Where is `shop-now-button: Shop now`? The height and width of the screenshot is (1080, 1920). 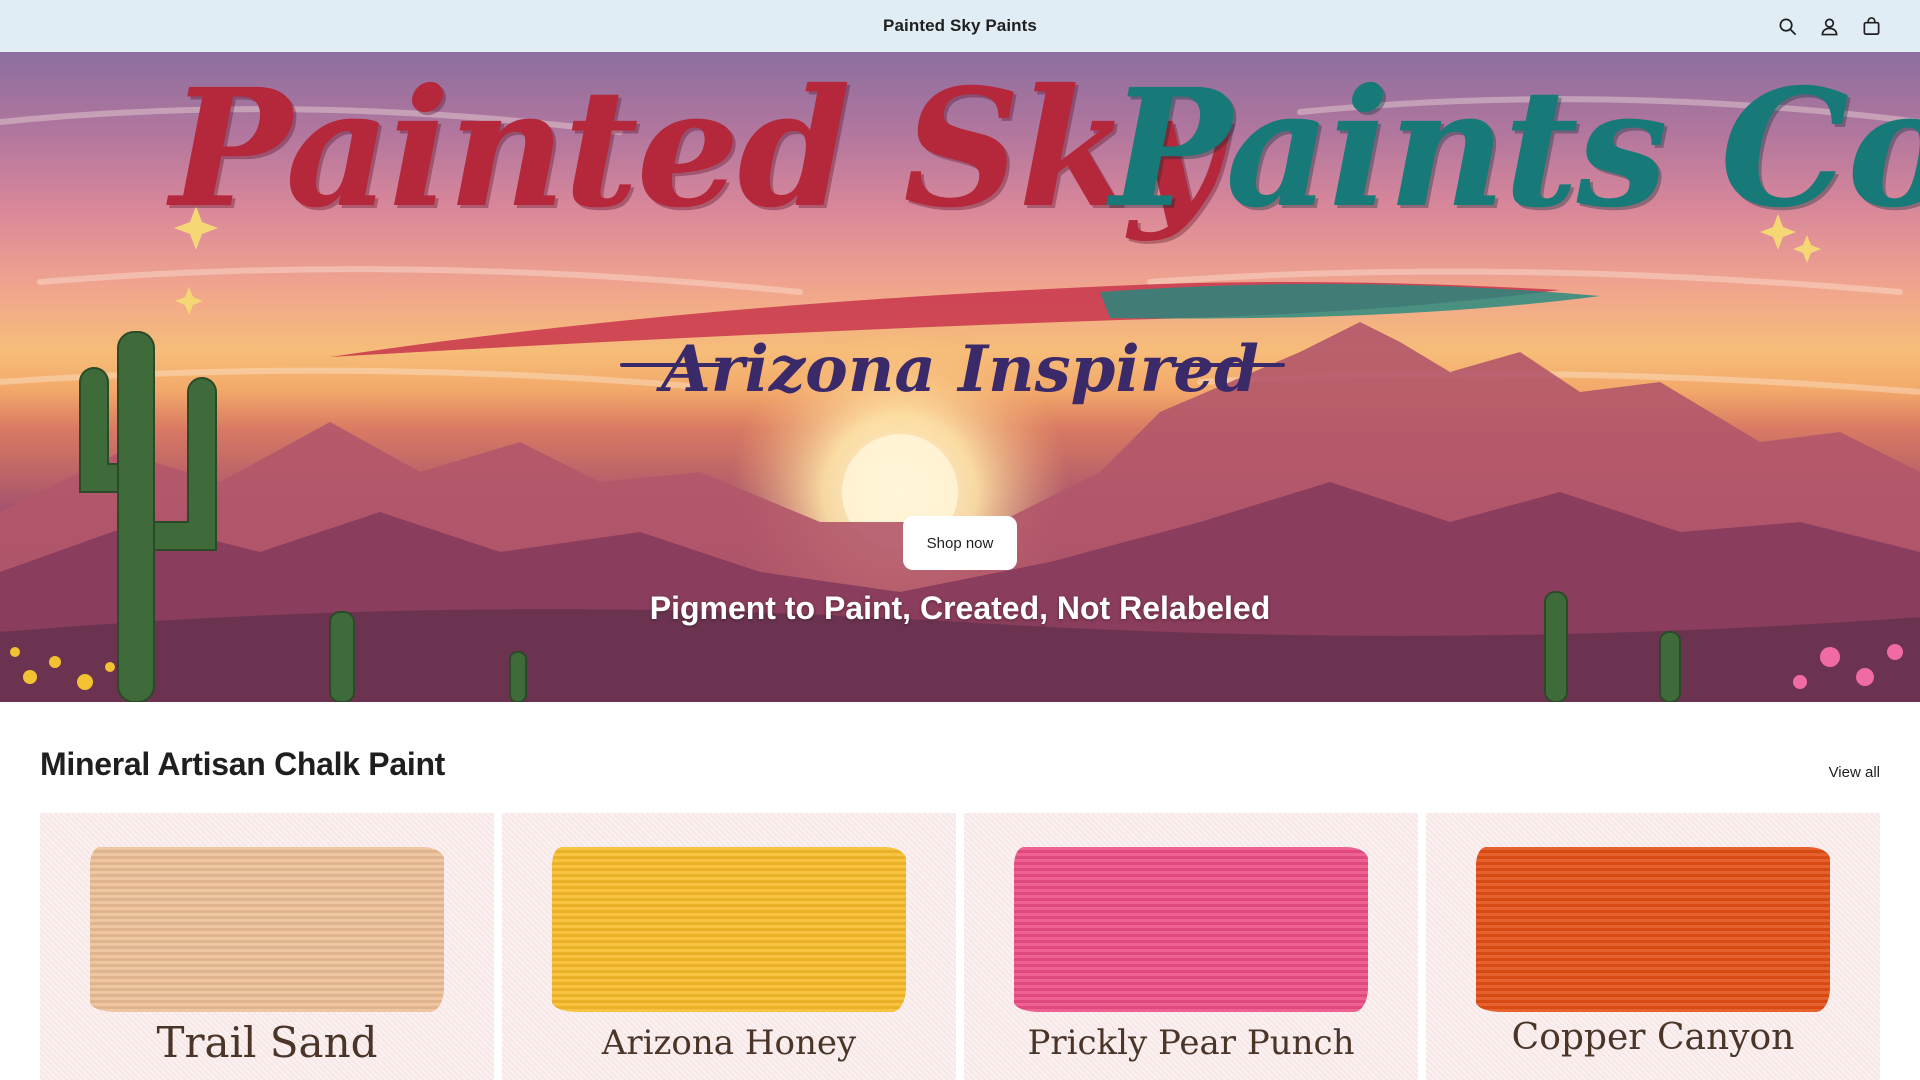 shop-now-button: Shop now is located at coordinates (960, 543).